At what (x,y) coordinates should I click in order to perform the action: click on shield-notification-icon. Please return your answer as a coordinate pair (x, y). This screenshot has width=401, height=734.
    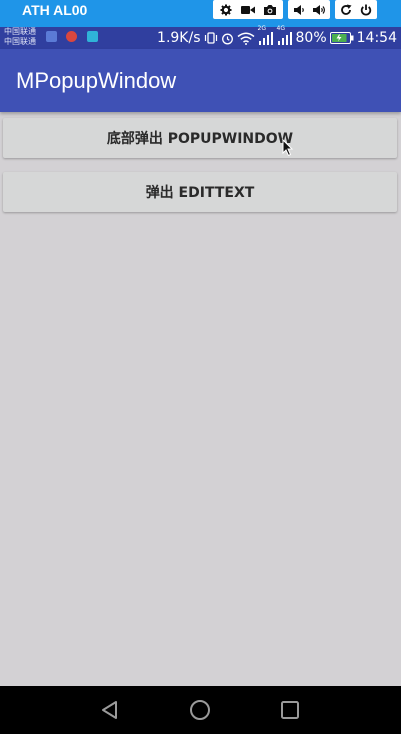
    Looking at the image, I should click on (51, 36).